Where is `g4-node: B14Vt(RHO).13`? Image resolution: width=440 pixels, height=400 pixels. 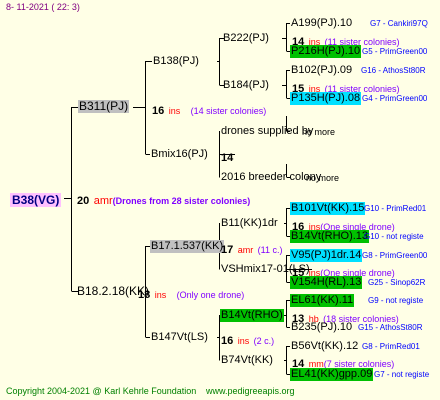
g4-node: B14Vt(RHO).13 is located at coordinates (330, 236).